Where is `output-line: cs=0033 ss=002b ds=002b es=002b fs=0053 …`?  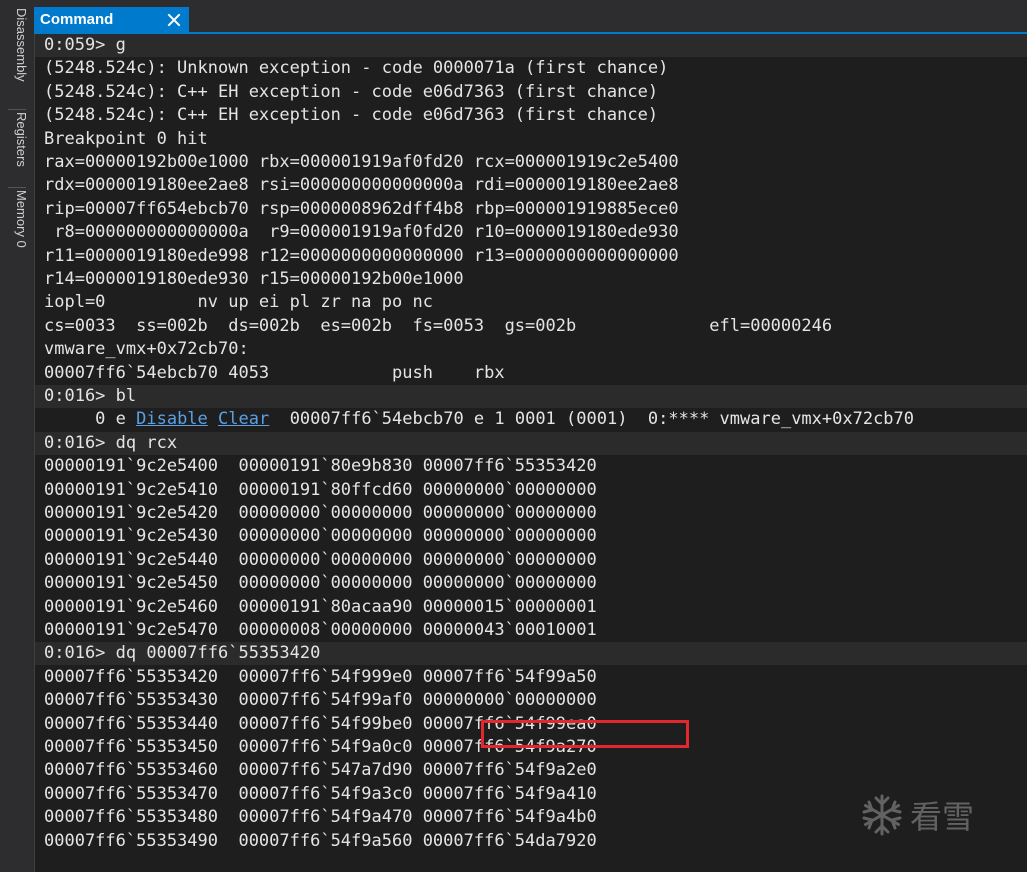
output-line: cs=0033 ss=002b ds=002b es=002b fs=0053 … is located at coordinates (438, 325).